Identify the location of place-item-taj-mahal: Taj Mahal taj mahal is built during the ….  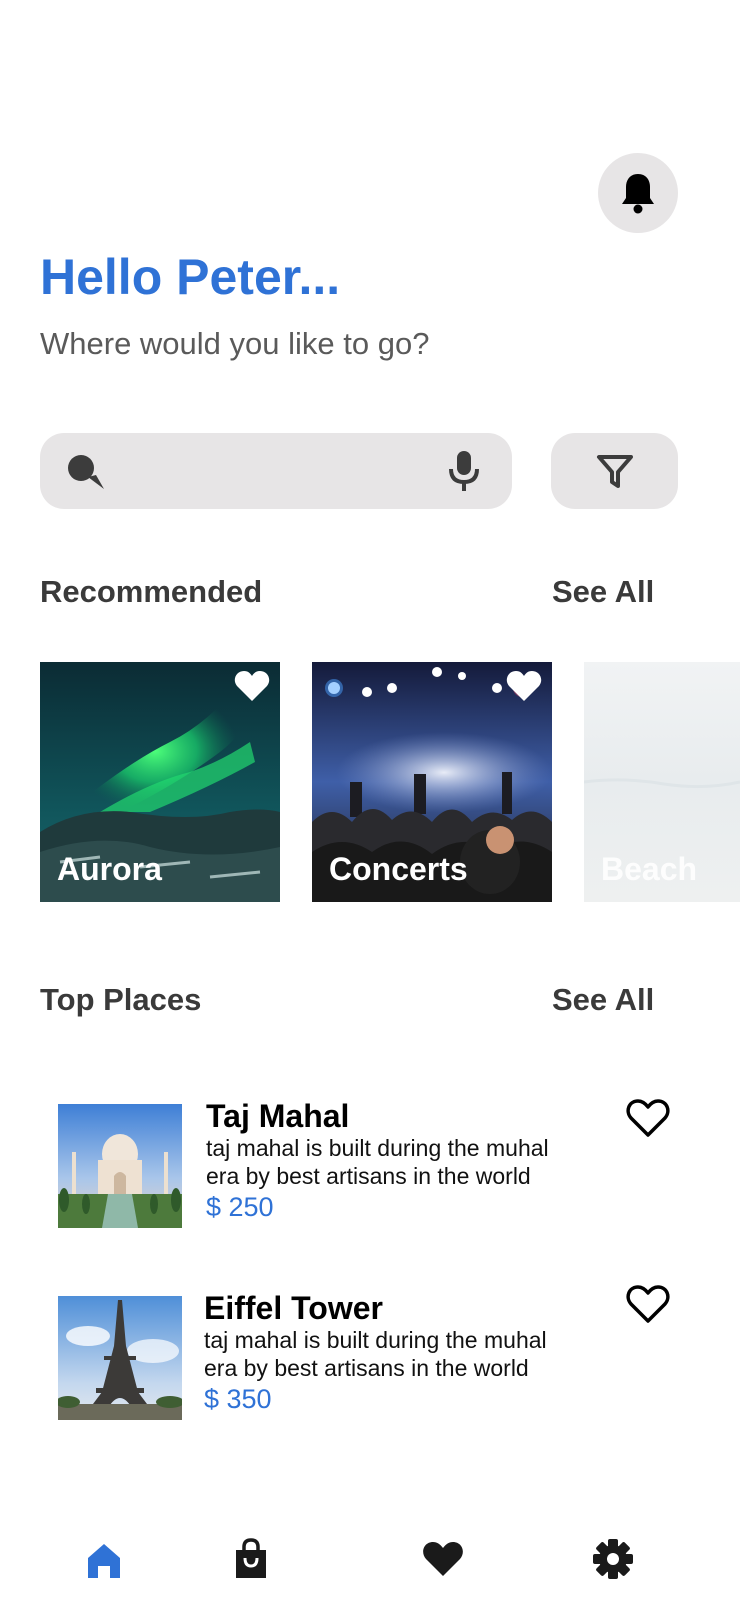
(368, 1166).